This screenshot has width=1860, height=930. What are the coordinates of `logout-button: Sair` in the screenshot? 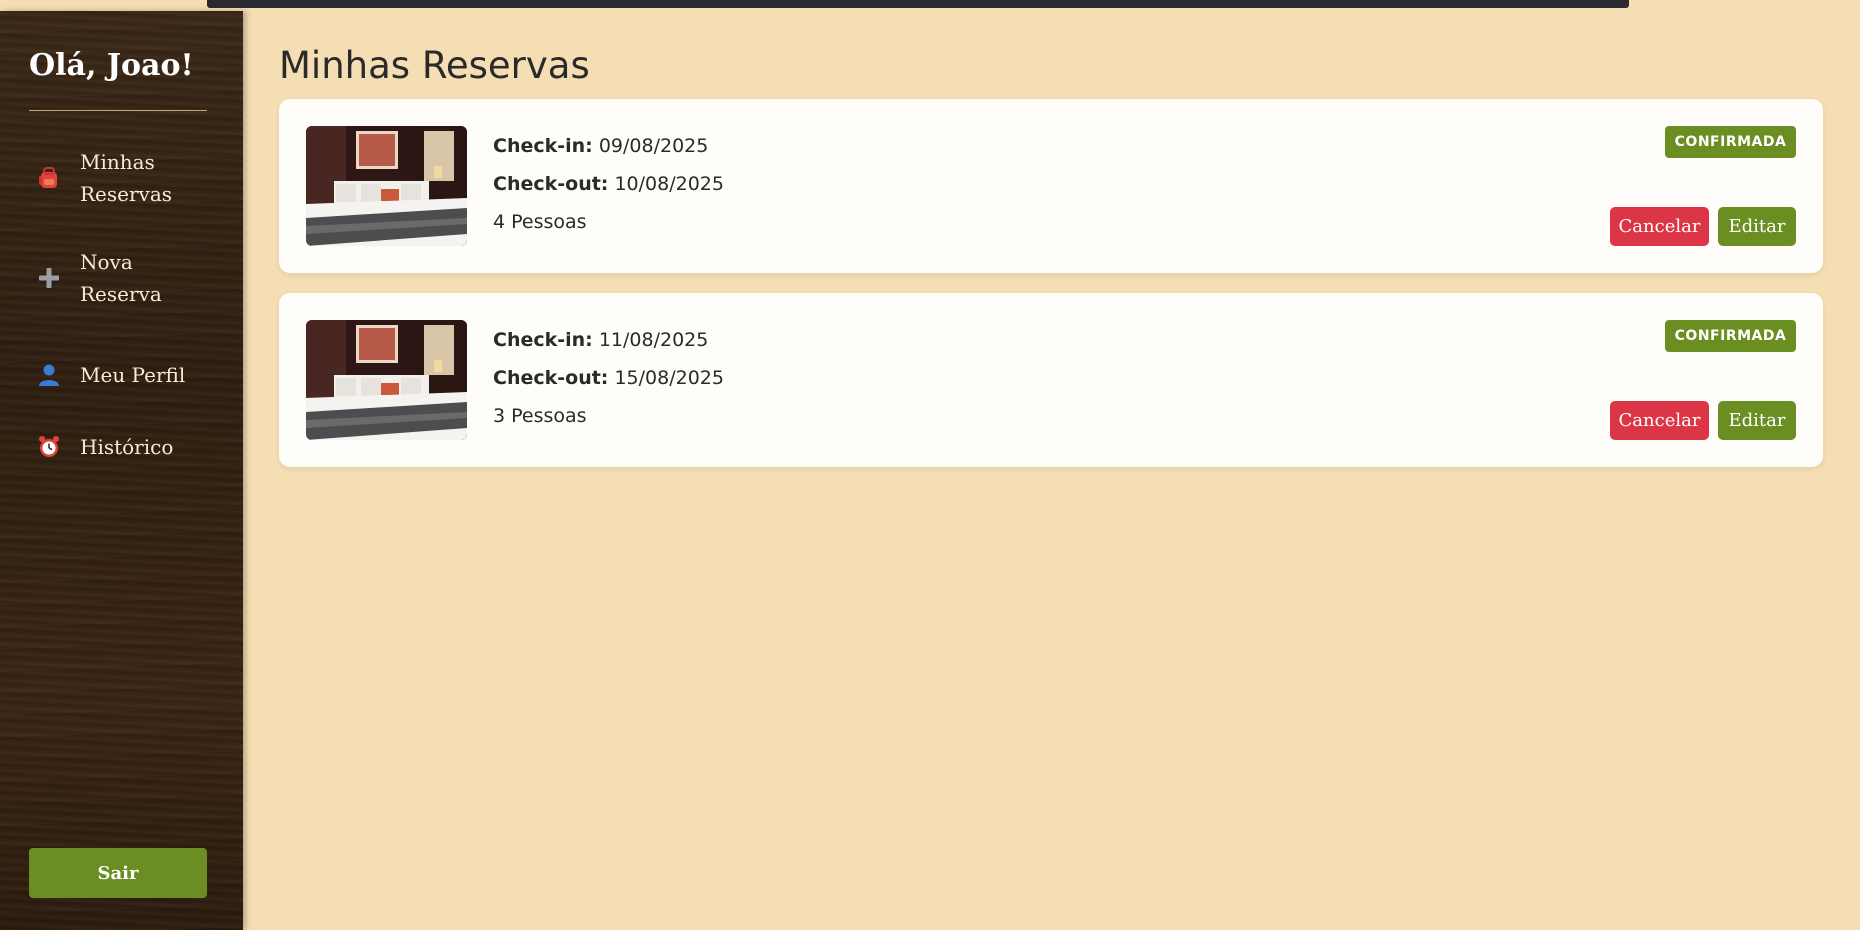 It's located at (118, 873).